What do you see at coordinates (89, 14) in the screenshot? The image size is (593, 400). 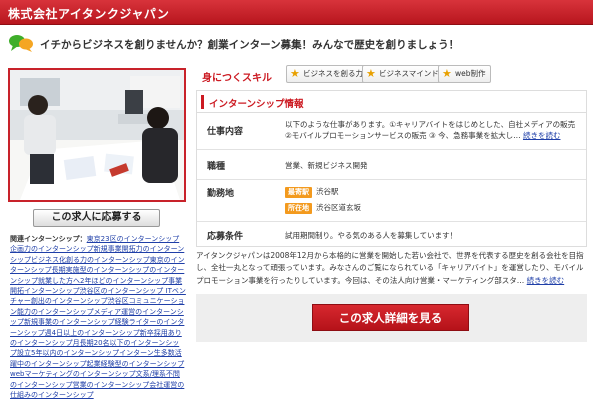 I see `company-name: 株式会社アイタンクジャパン` at bounding box center [89, 14].